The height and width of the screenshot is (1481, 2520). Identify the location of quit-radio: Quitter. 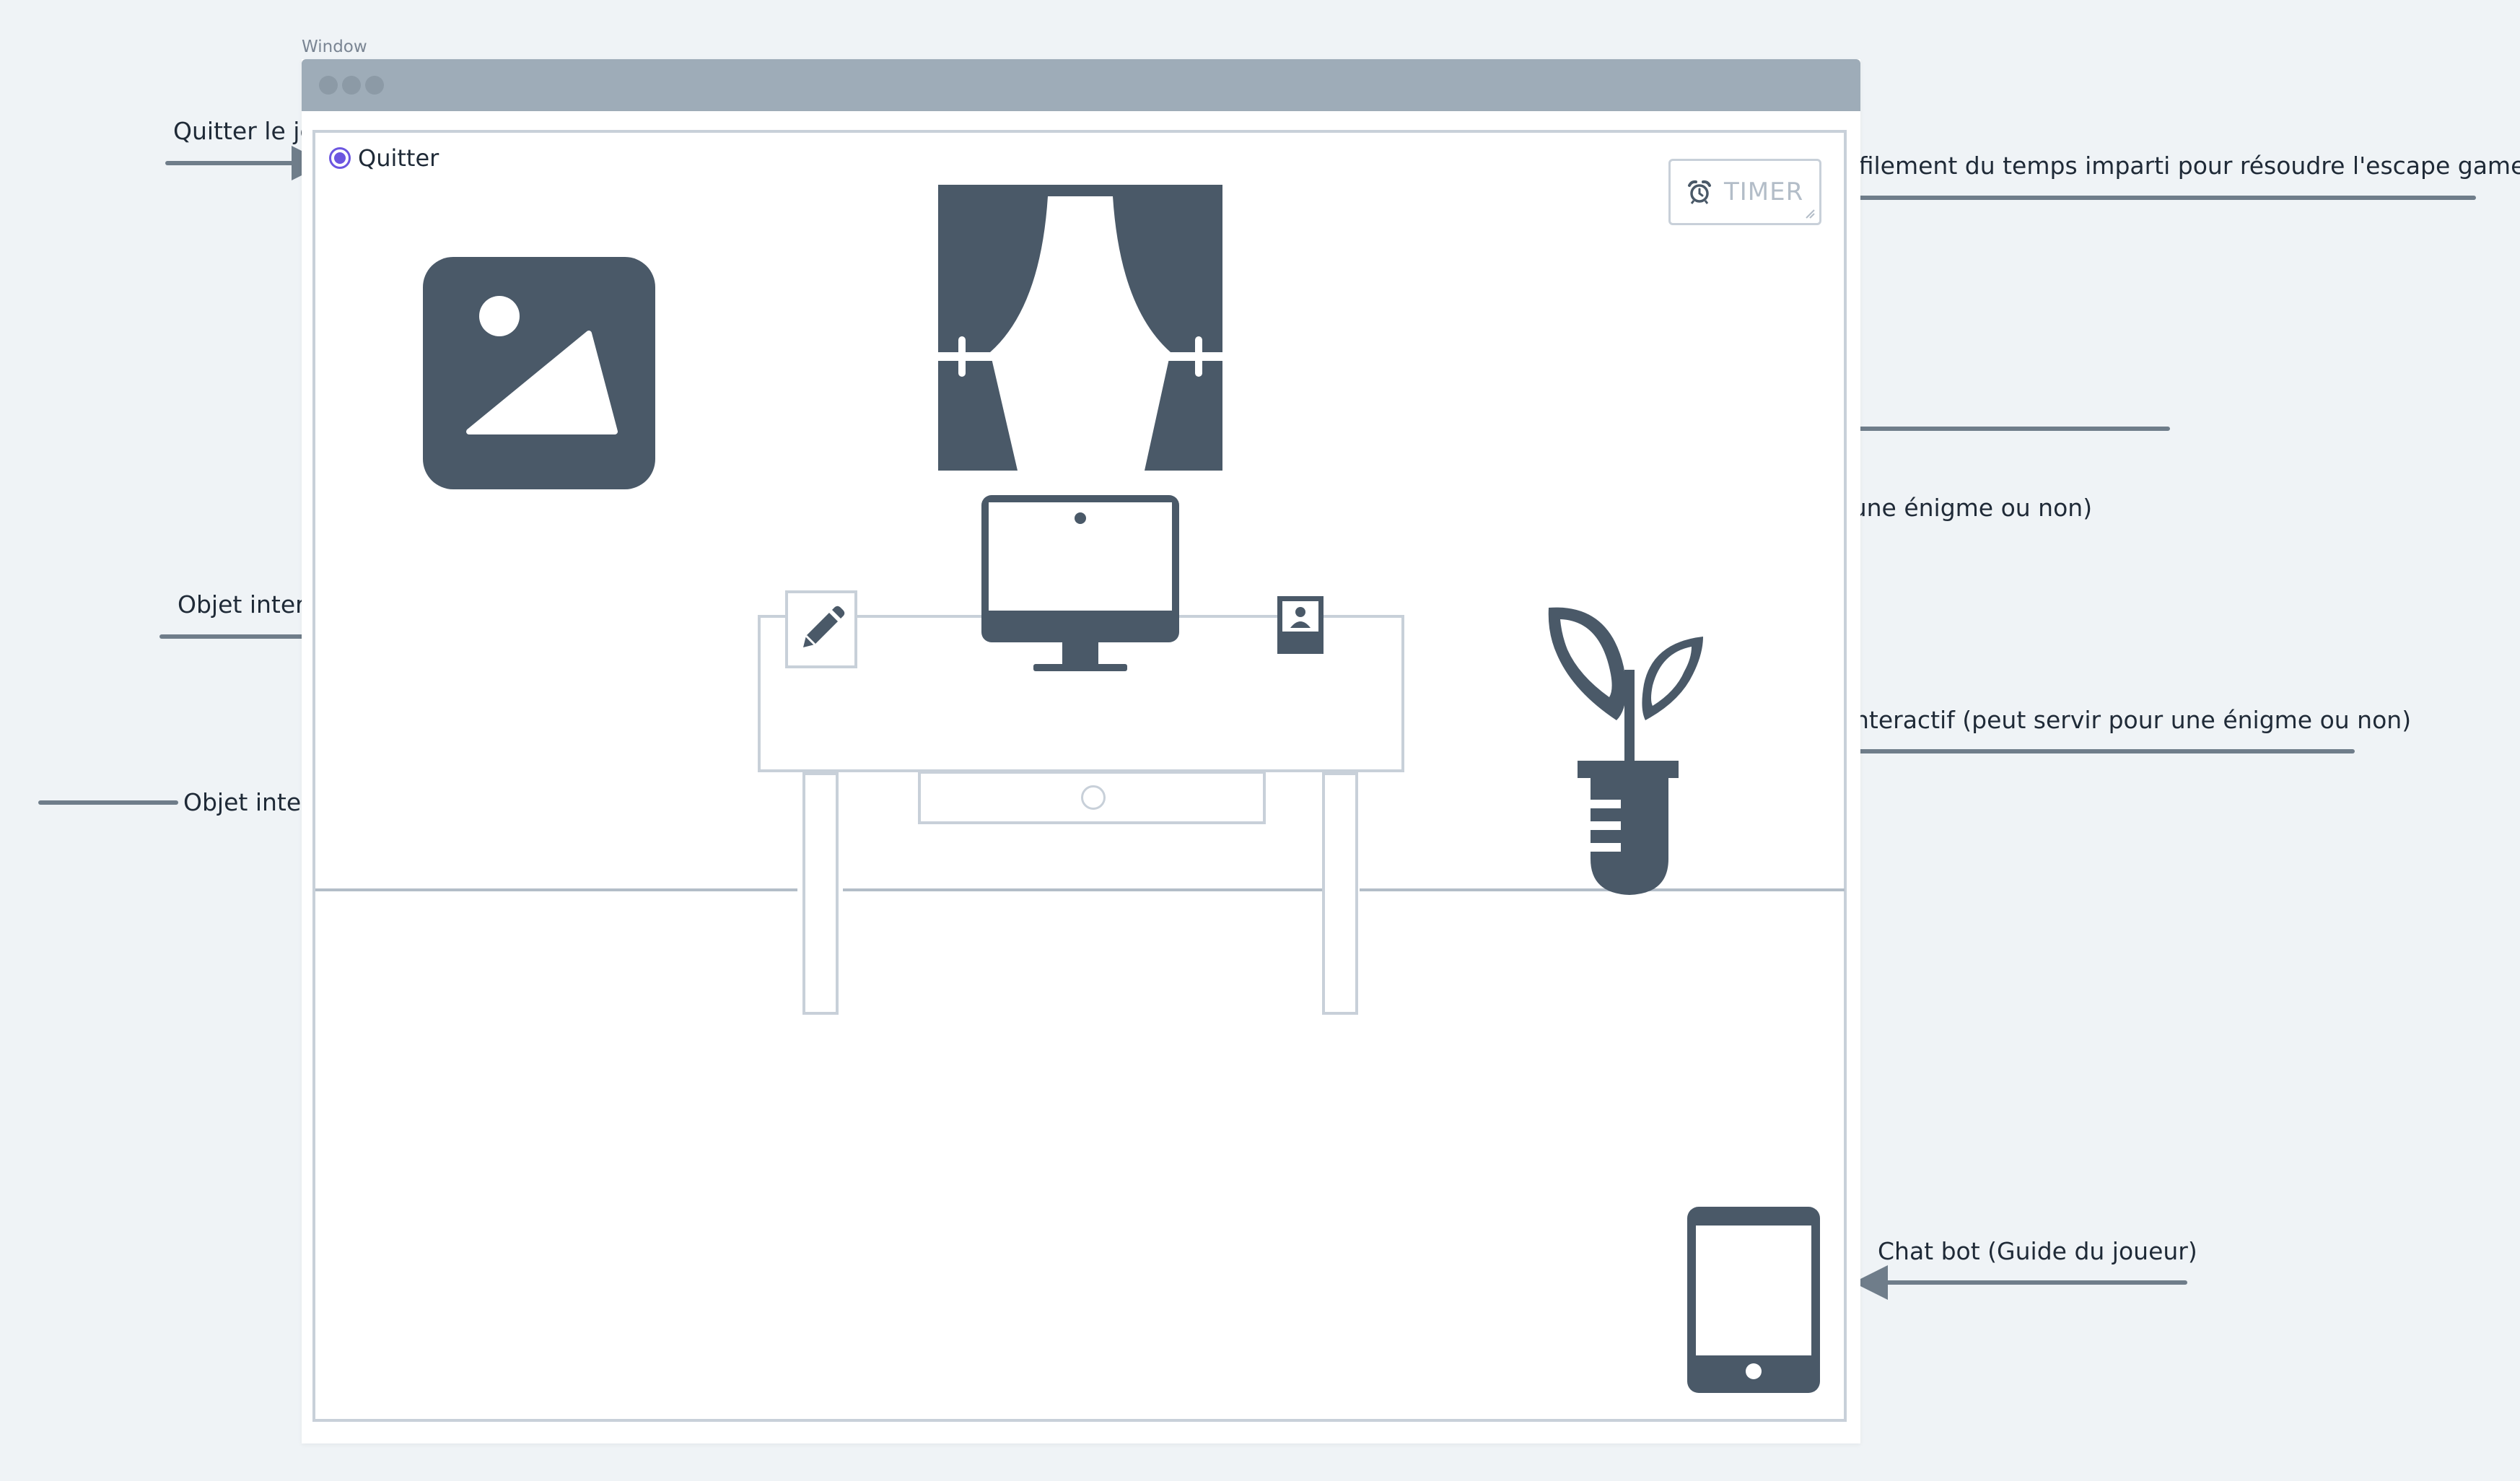
(384, 158).